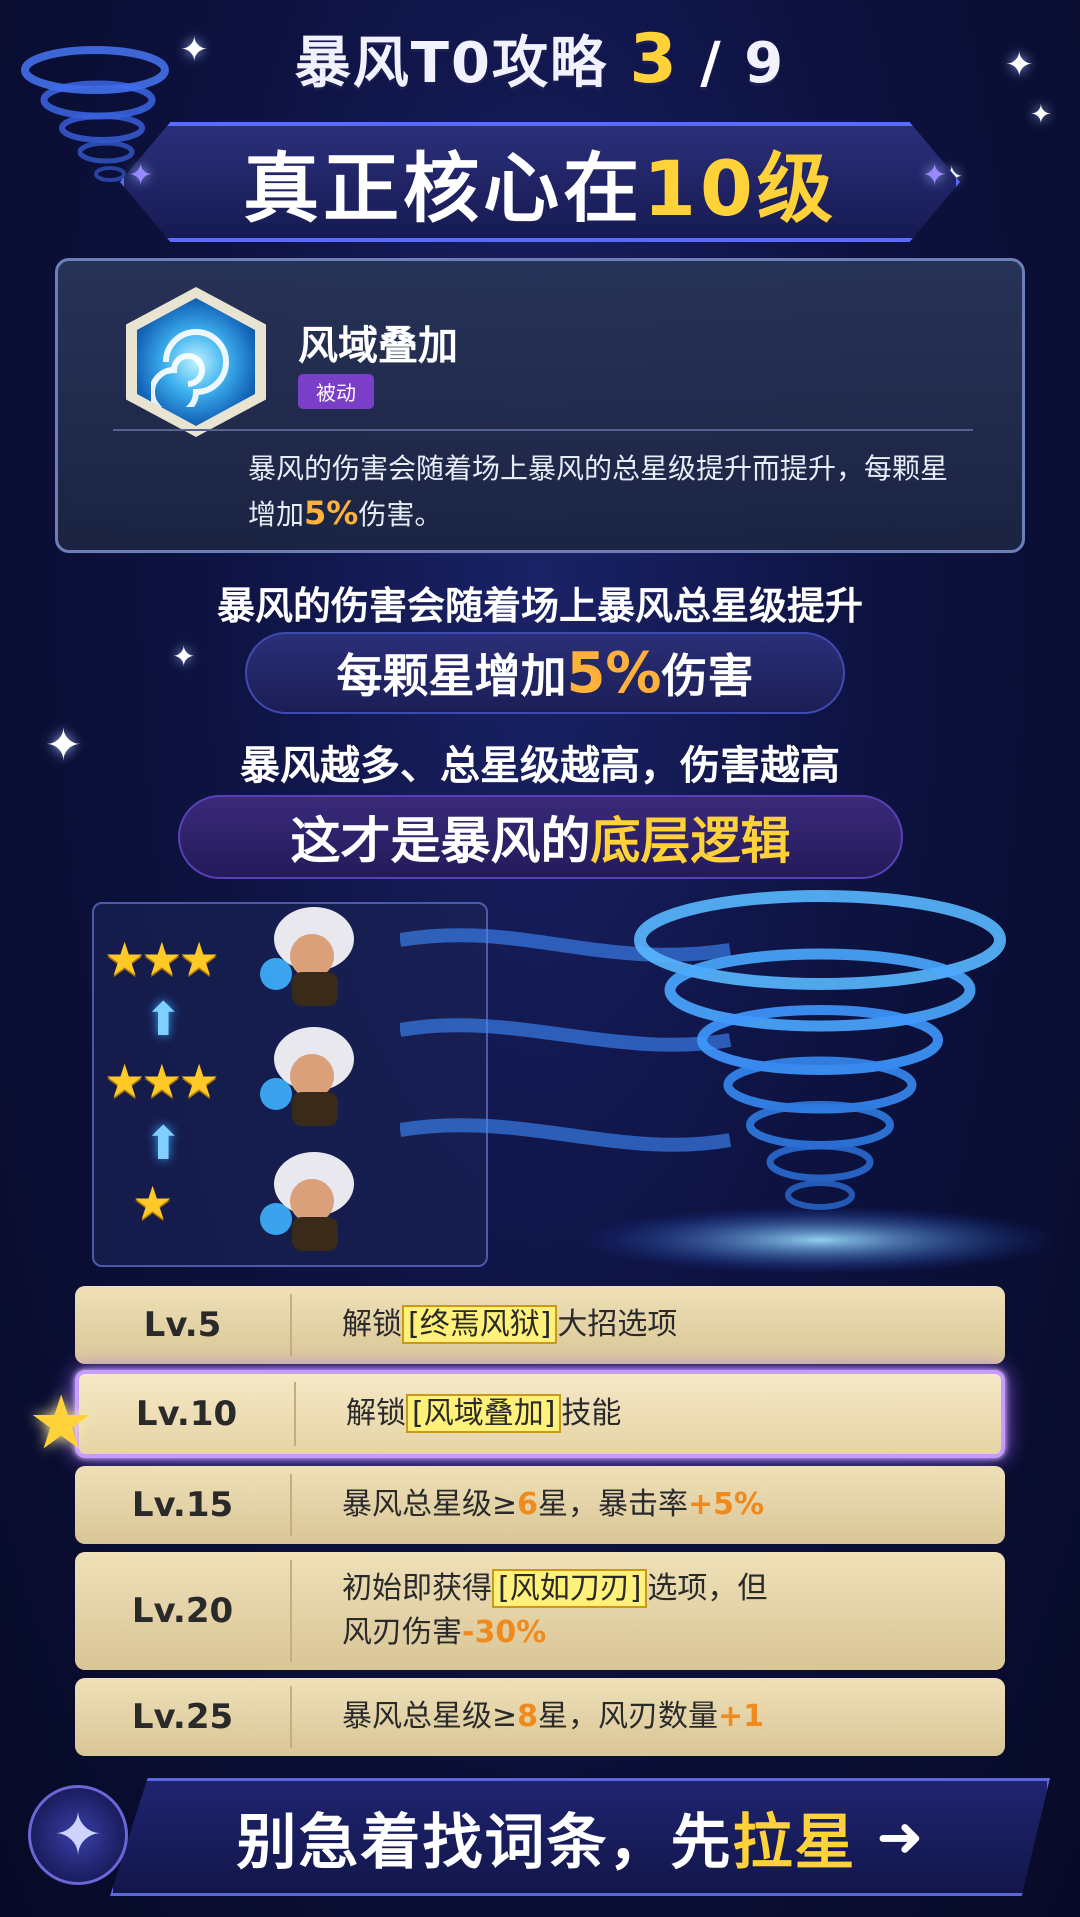  Describe the element at coordinates (451, 63) in the screenshot. I see `series-title-text: 暴风T0攻略` at that location.